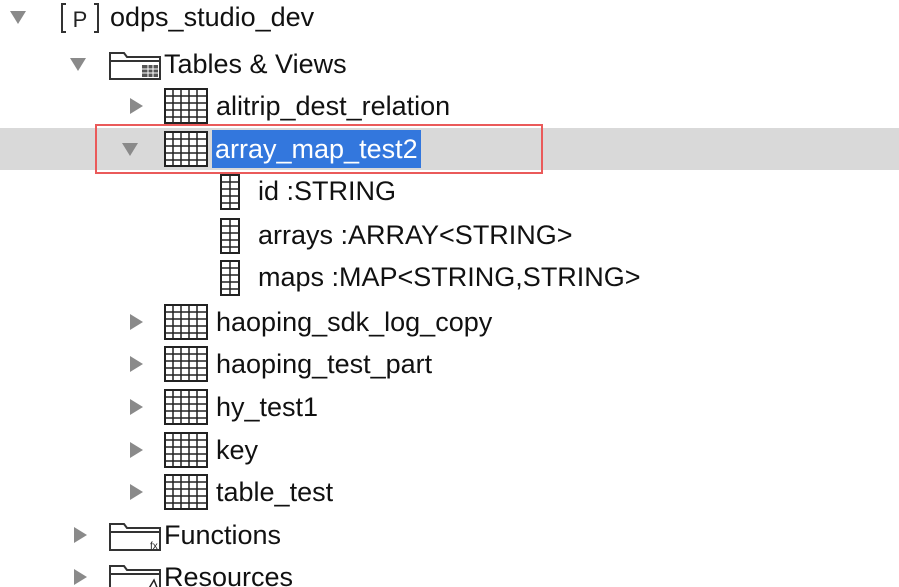 The height and width of the screenshot is (587, 899). What do you see at coordinates (255, 64) in the screenshot?
I see `tables-views-label: Tables & Views` at bounding box center [255, 64].